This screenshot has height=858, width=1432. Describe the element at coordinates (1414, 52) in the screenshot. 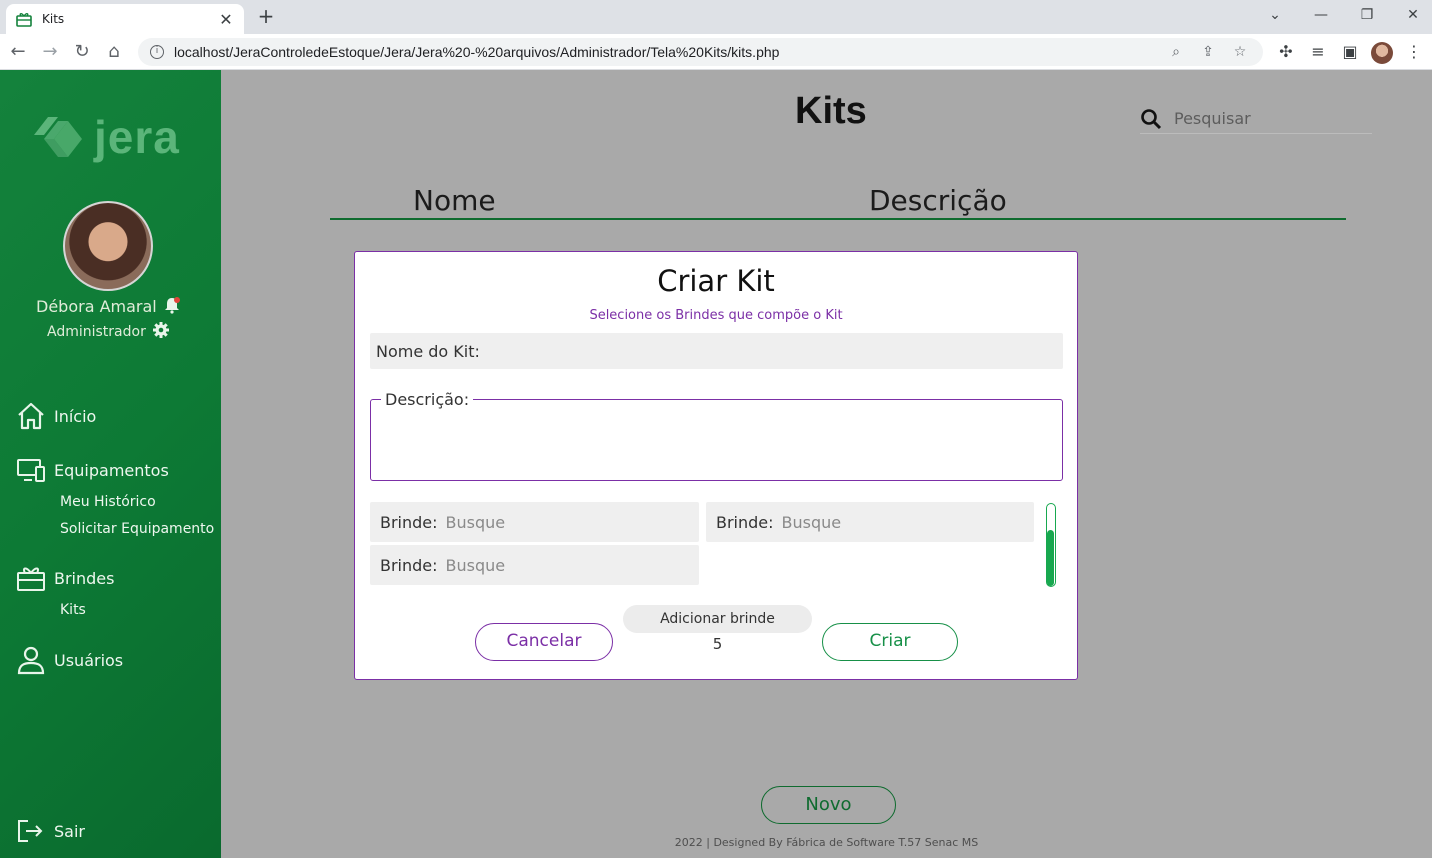

I see `menu-kebab-icon: ⋮` at that location.